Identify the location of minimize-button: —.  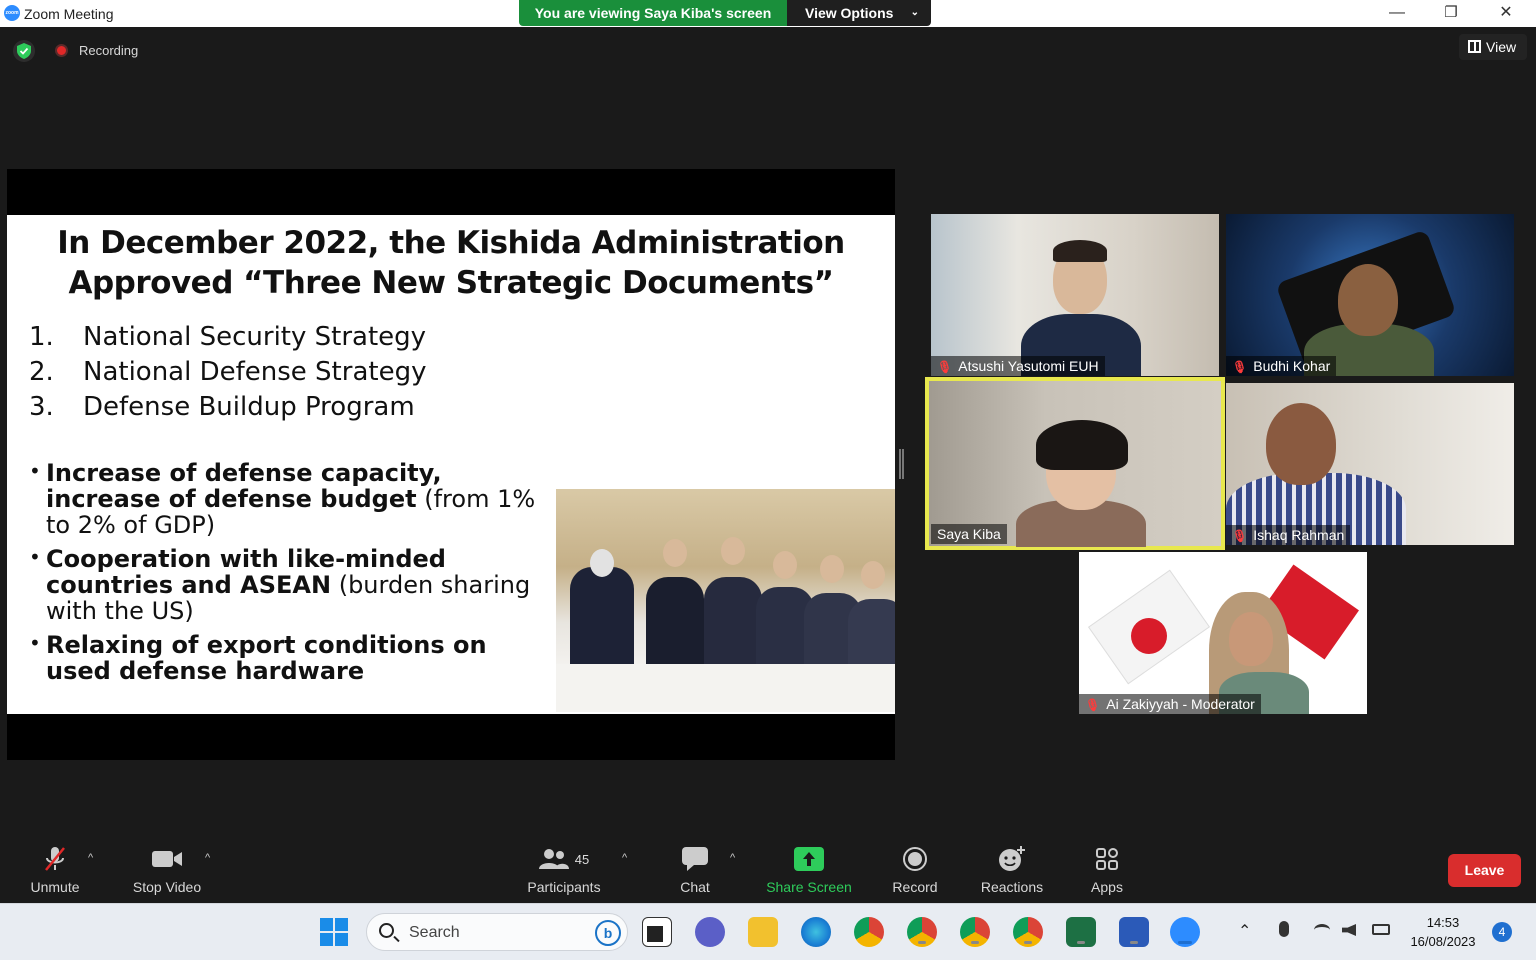
(1397, 13).